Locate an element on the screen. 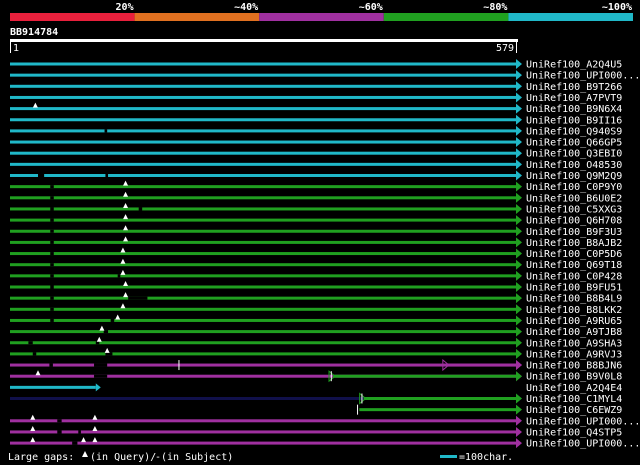  hit-label: UniRef100_Q66GP5 is located at coordinates (574, 143).